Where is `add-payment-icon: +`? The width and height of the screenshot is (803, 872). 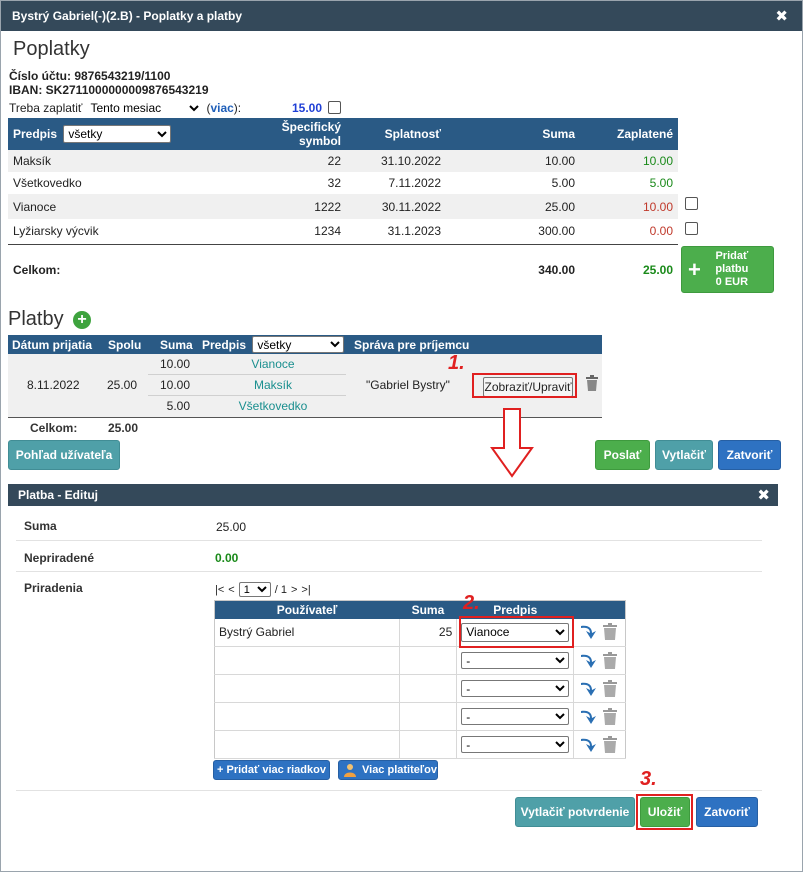
add-payment-icon: + is located at coordinates (82, 320).